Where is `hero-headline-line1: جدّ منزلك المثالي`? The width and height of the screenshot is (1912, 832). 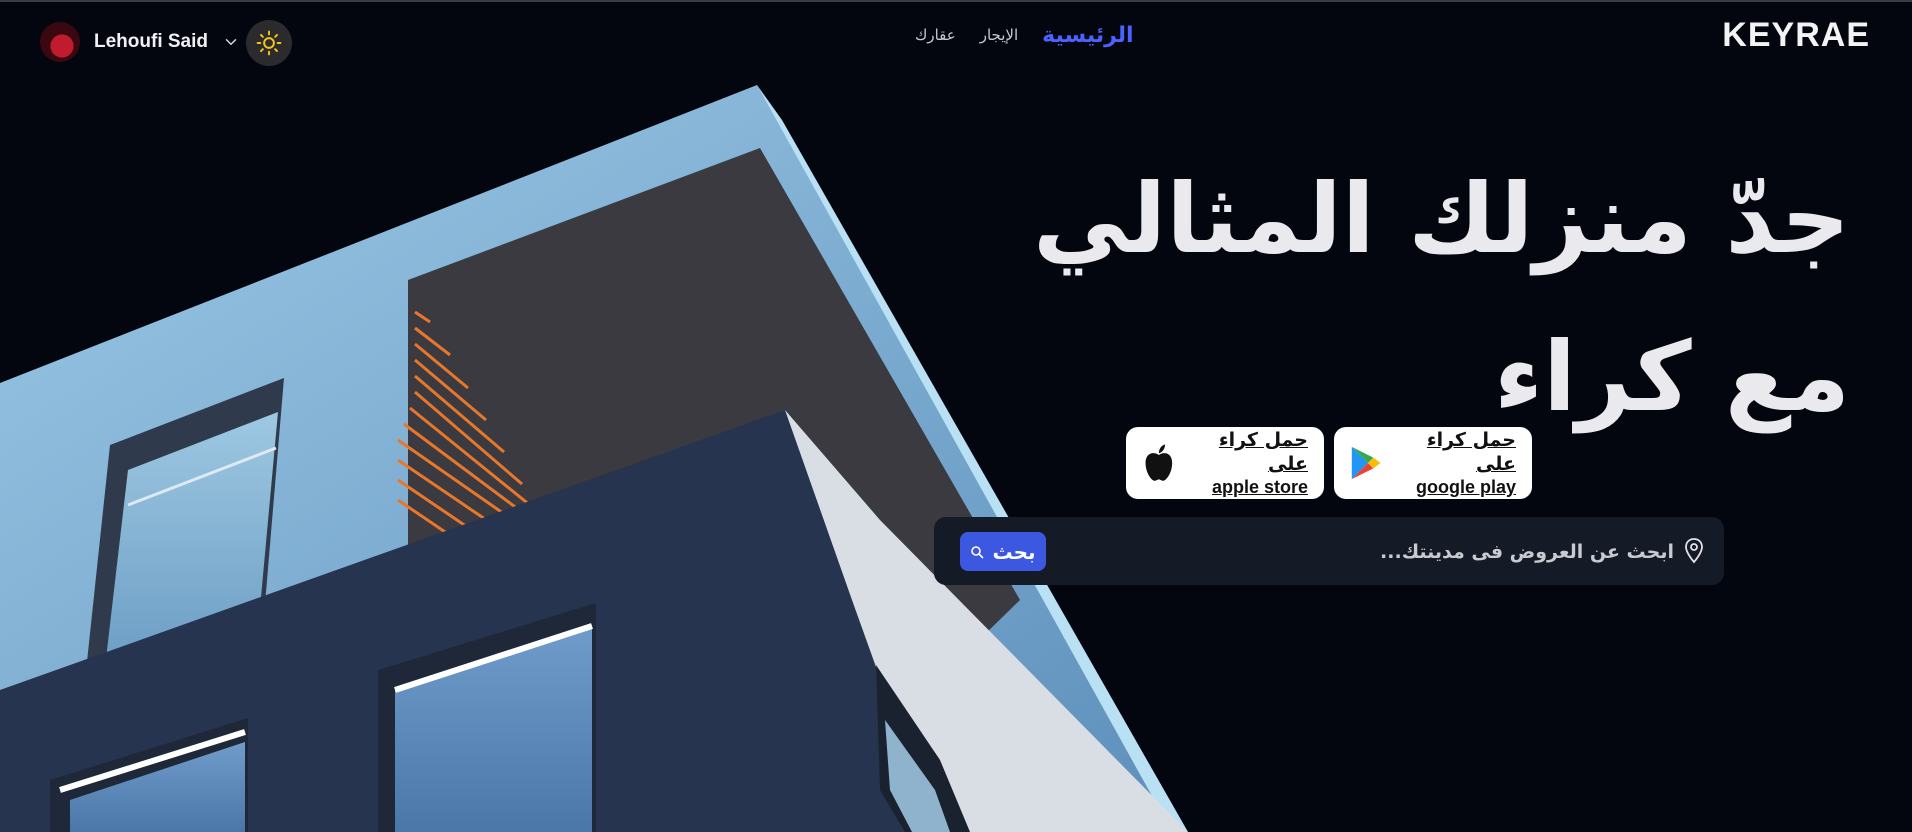 hero-headline-line1: جدّ منزلك المثالي is located at coordinates (1441, 219).